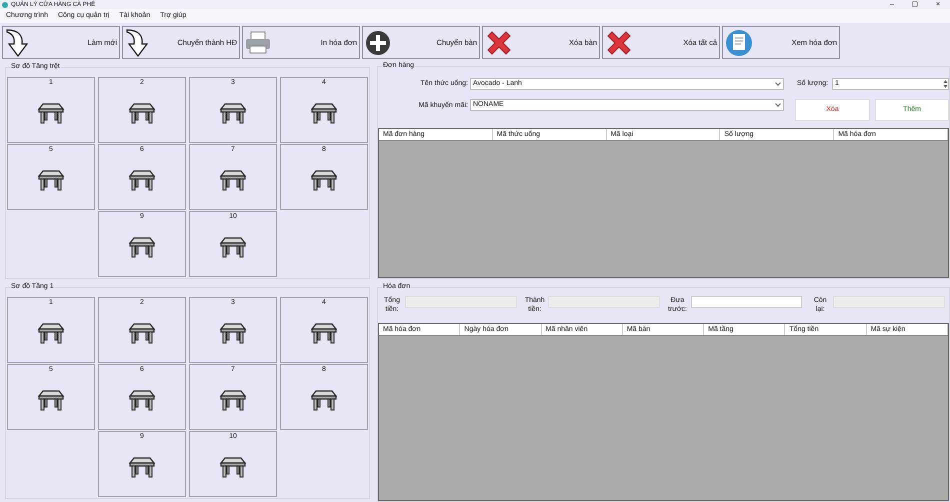  What do you see at coordinates (739, 42) in the screenshot?
I see `receipt-icon` at bounding box center [739, 42].